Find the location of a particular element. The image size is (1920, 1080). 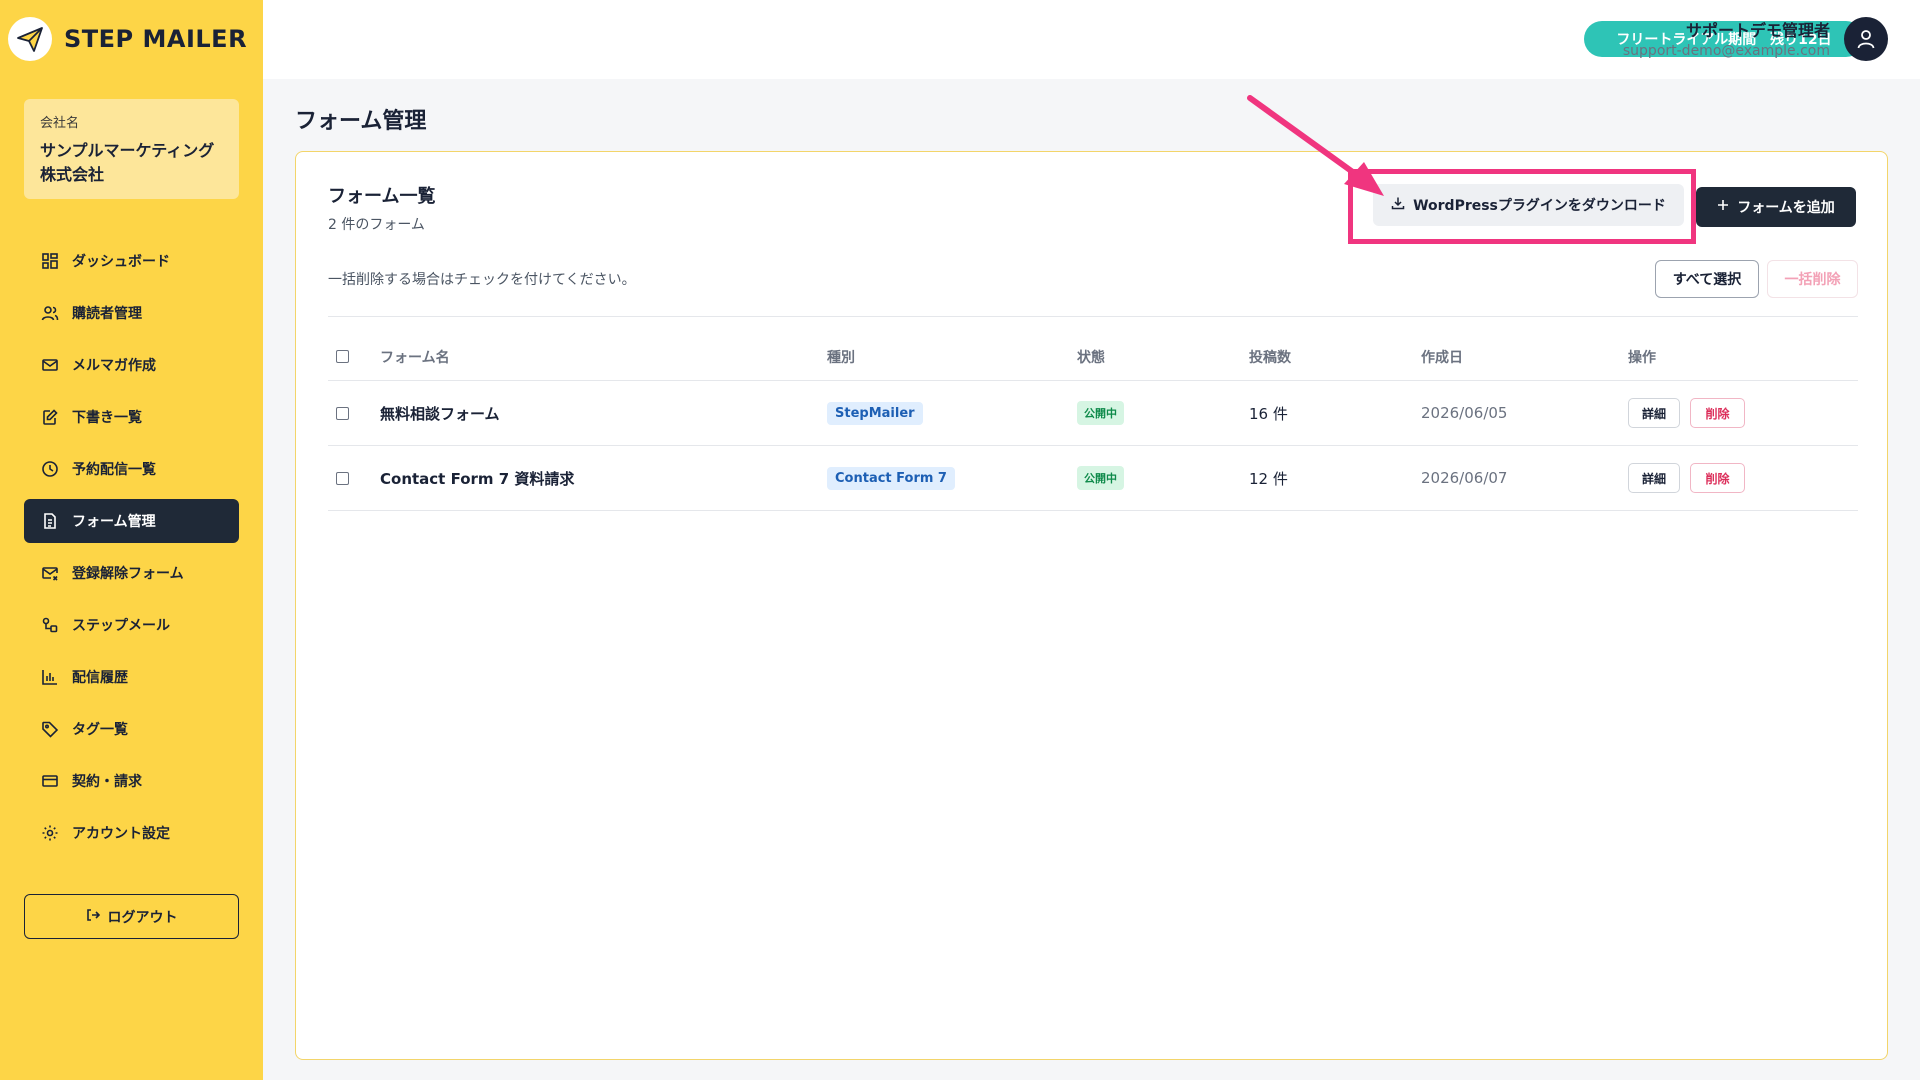

company-box: 会社名 サンプルマーケティング 株式会社 is located at coordinates (131, 149).